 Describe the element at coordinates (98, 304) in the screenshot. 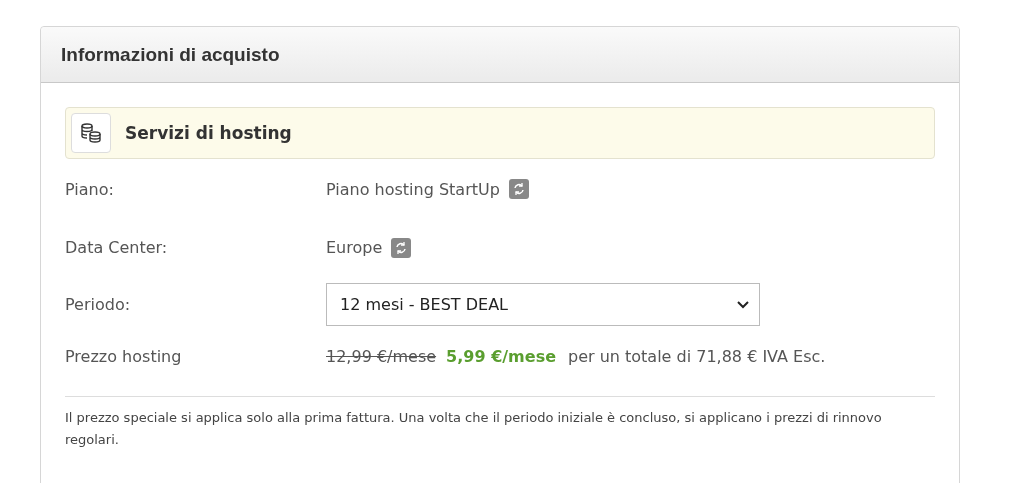

I see `field-label: Periodo:` at that location.